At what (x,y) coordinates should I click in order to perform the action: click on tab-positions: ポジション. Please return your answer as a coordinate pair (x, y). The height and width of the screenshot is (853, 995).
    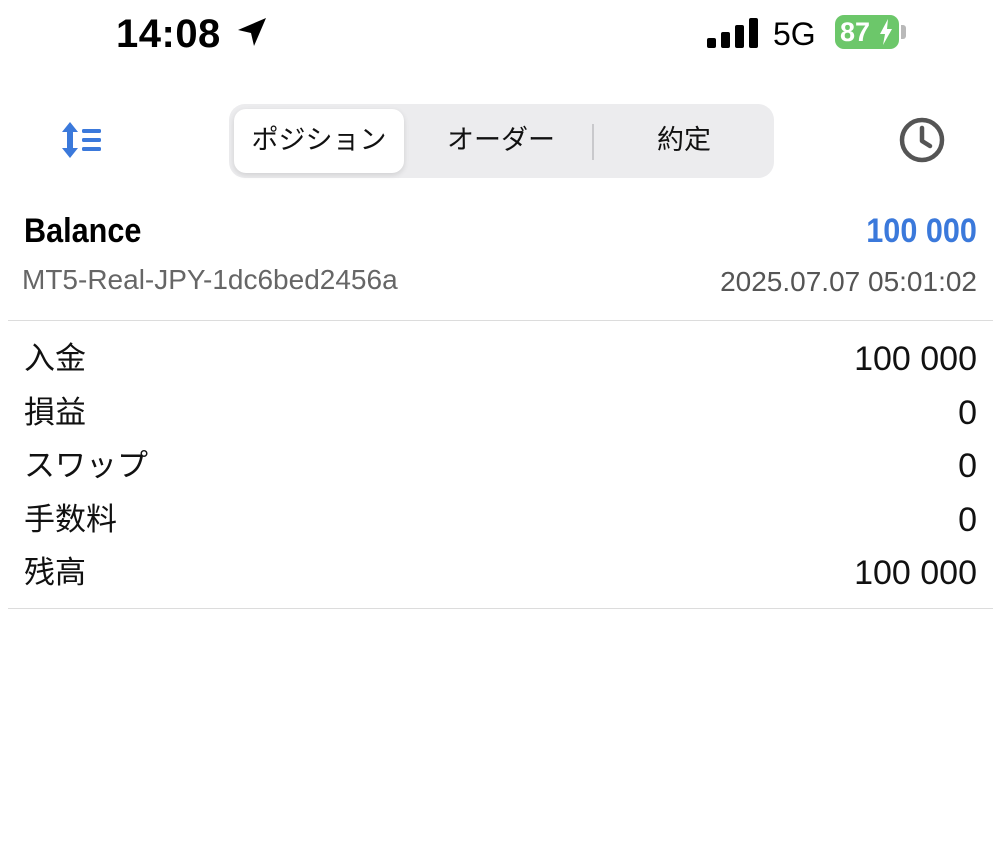
    Looking at the image, I should click on (319, 141).